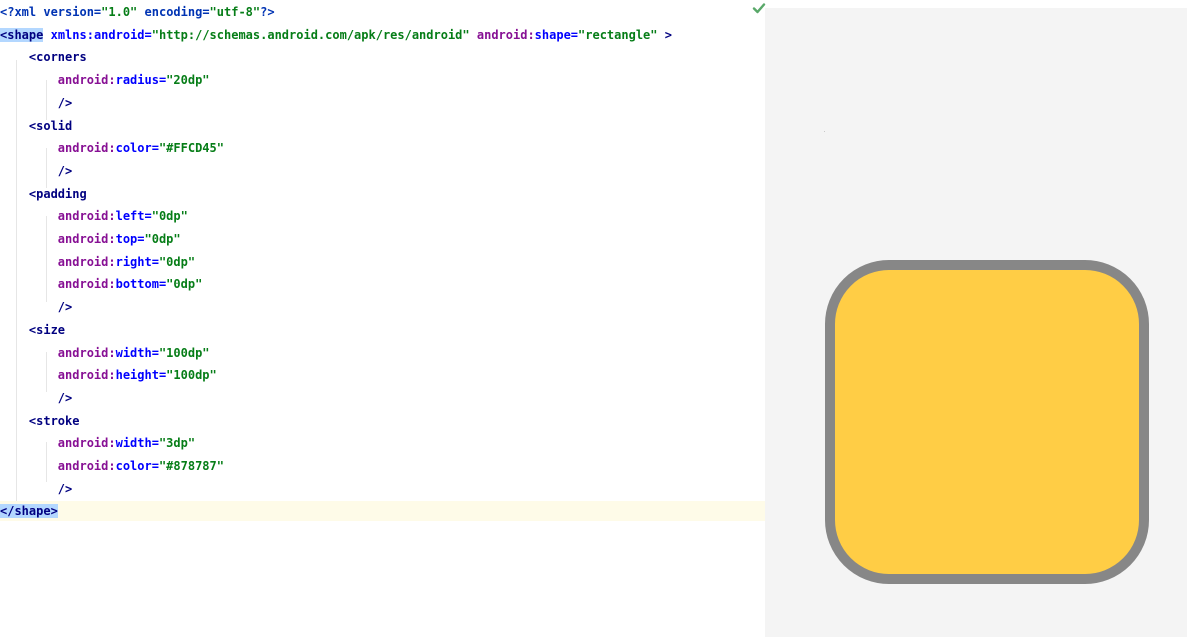 This screenshot has height=637, width=1187. What do you see at coordinates (141, 80) in the screenshot?
I see `code-token: radius=` at bounding box center [141, 80].